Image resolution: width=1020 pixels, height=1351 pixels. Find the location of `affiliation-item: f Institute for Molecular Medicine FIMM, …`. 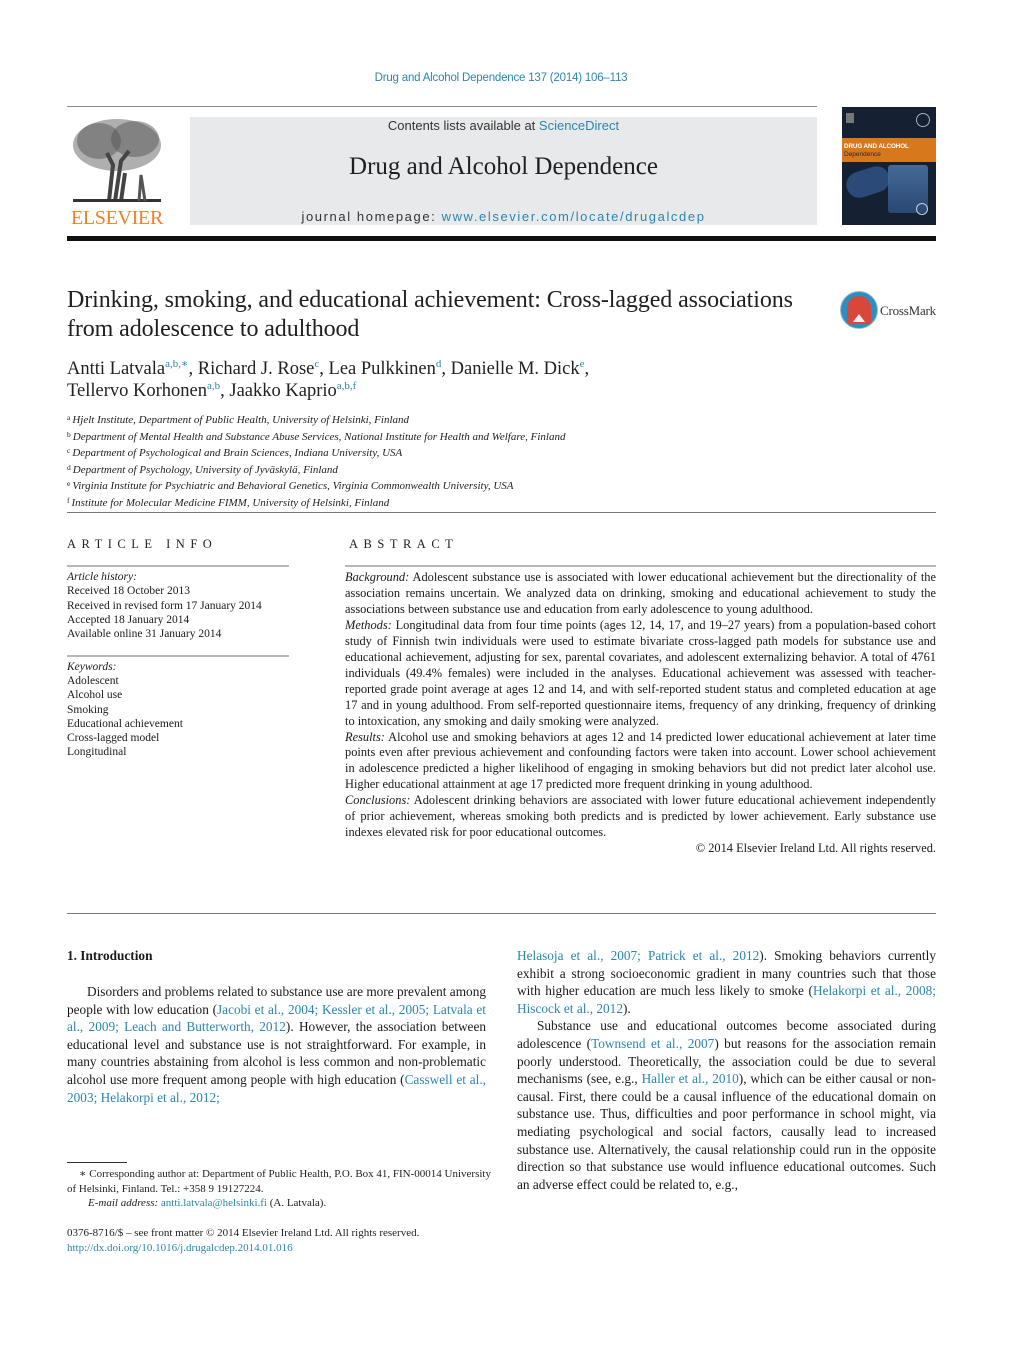

affiliation-item: f Institute for Molecular Medicine FIMM, … is located at coordinates (447, 502).